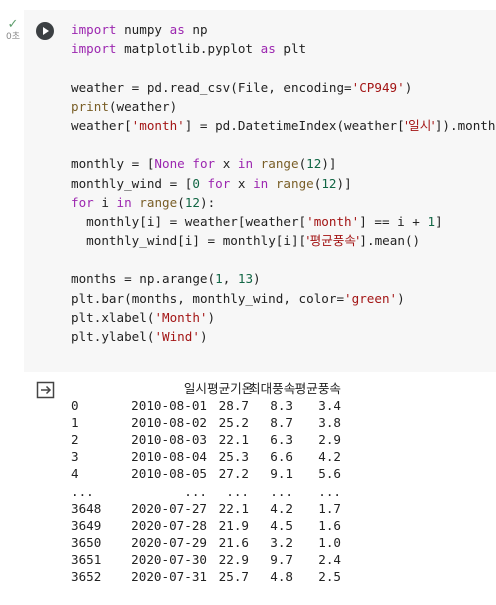 The image size is (496, 605). What do you see at coordinates (169, 423) in the screenshot?
I see `output-cell: 2010-08-02` at bounding box center [169, 423].